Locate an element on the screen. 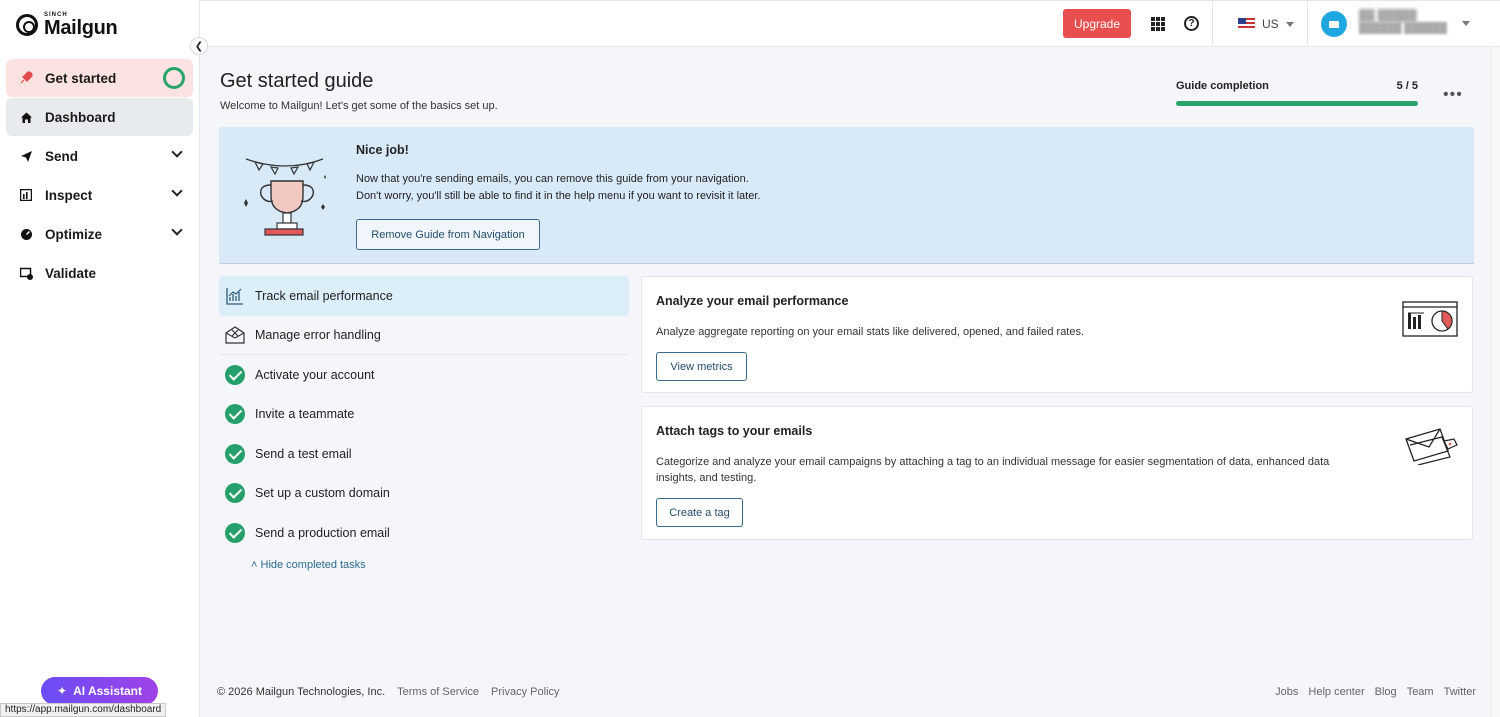  report-icon is located at coordinates (26, 195).